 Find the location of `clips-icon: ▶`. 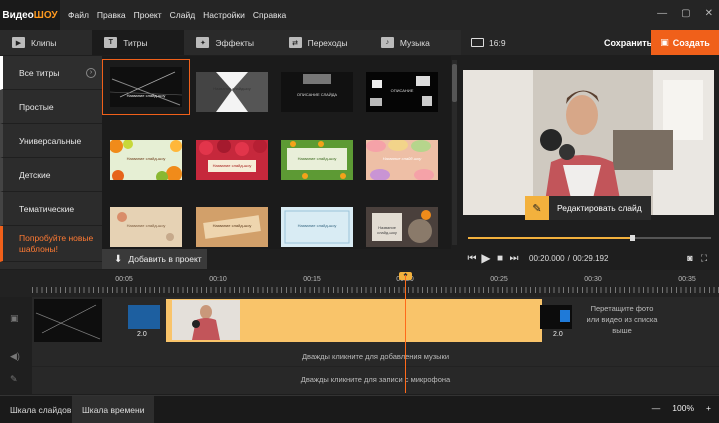

clips-icon: ▶ is located at coordinates (18, 42).